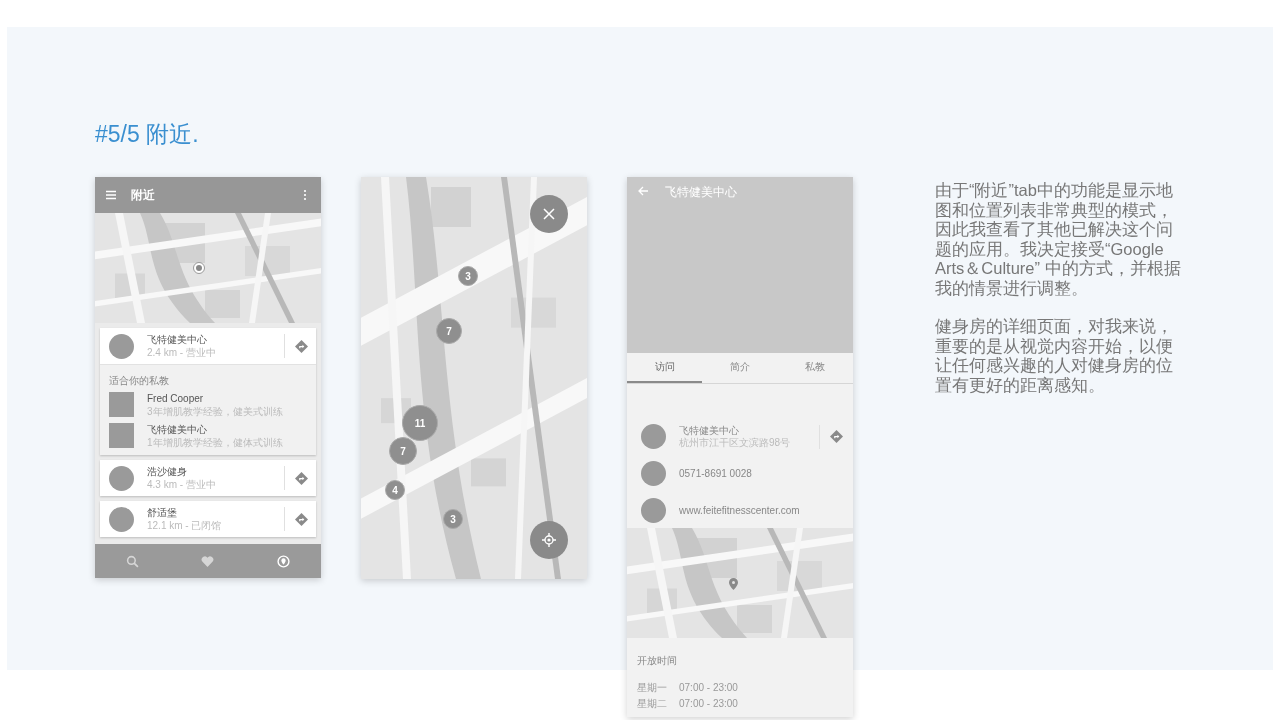 This screenshot has width=1280, height=720. What do you see at coordinates (176, 398) in the screenshot?
I see `trainer-name: Fred Cooper` at bounding box center [176, 398].